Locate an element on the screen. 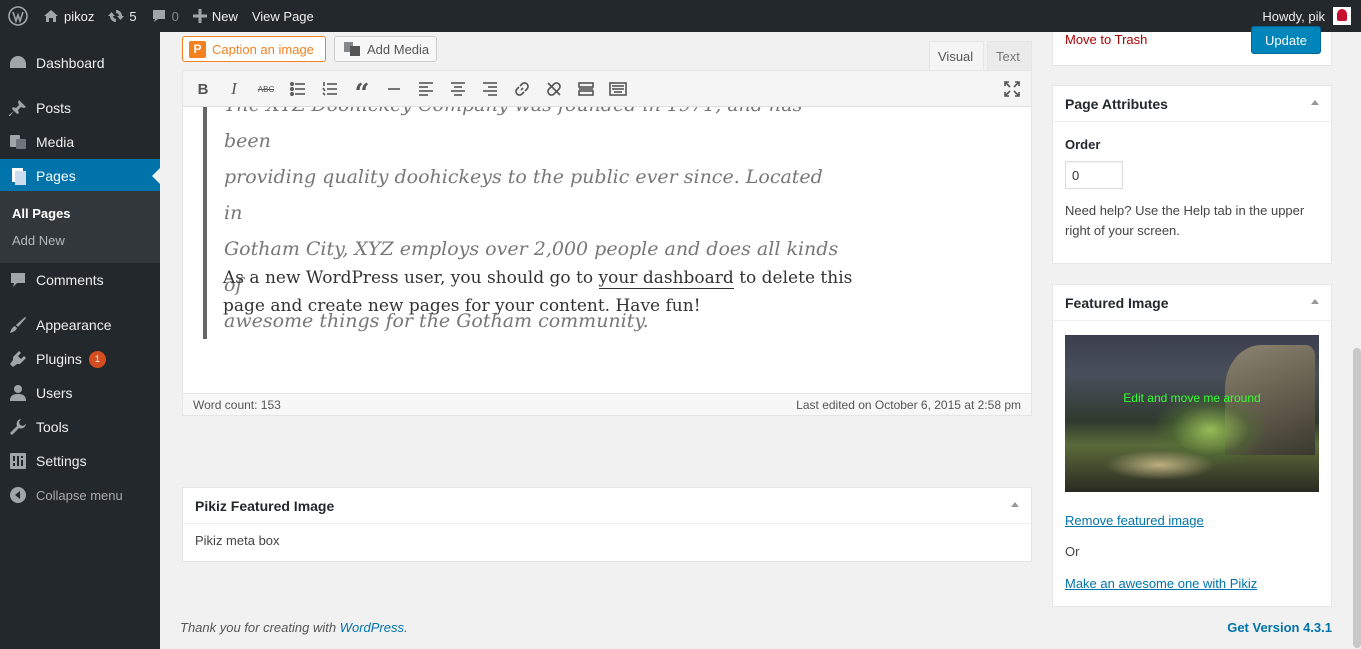 The height and width of the screenshot is (649, 1361). strikethrough-button: ABC is located at coordinates (266, 89).